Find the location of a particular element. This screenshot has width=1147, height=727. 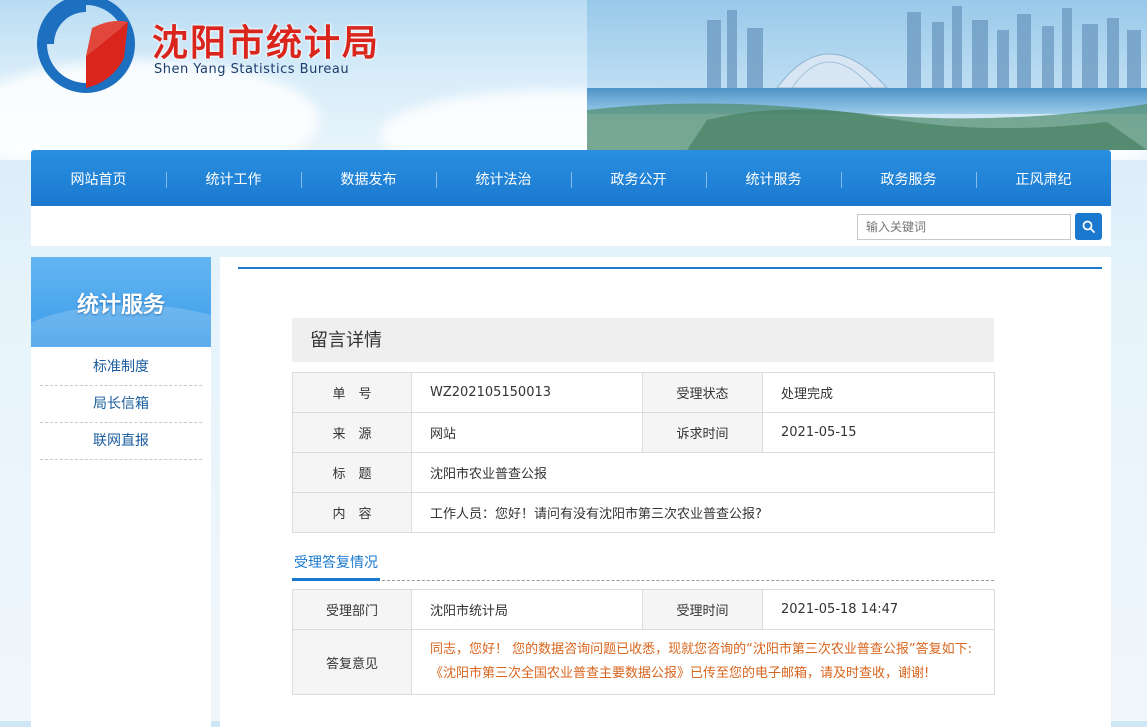

nav-item-discipline: 正风肃纪 is located at coordinates (1043, 178).